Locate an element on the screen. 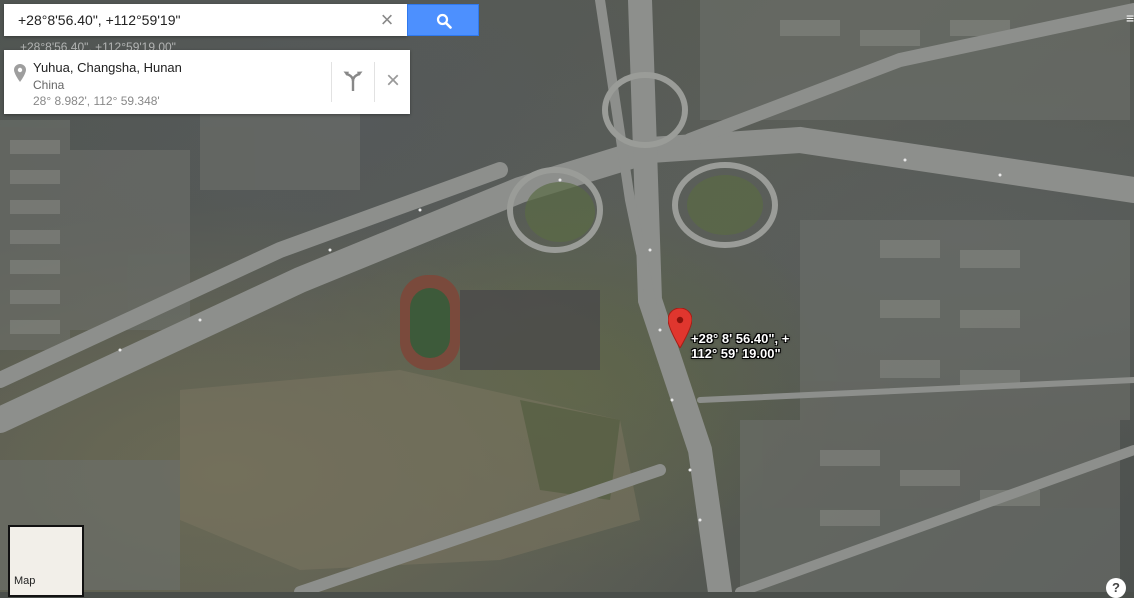 This screenshot has height=598, width=1134. search-box: × is located at coordinates (205, 20).